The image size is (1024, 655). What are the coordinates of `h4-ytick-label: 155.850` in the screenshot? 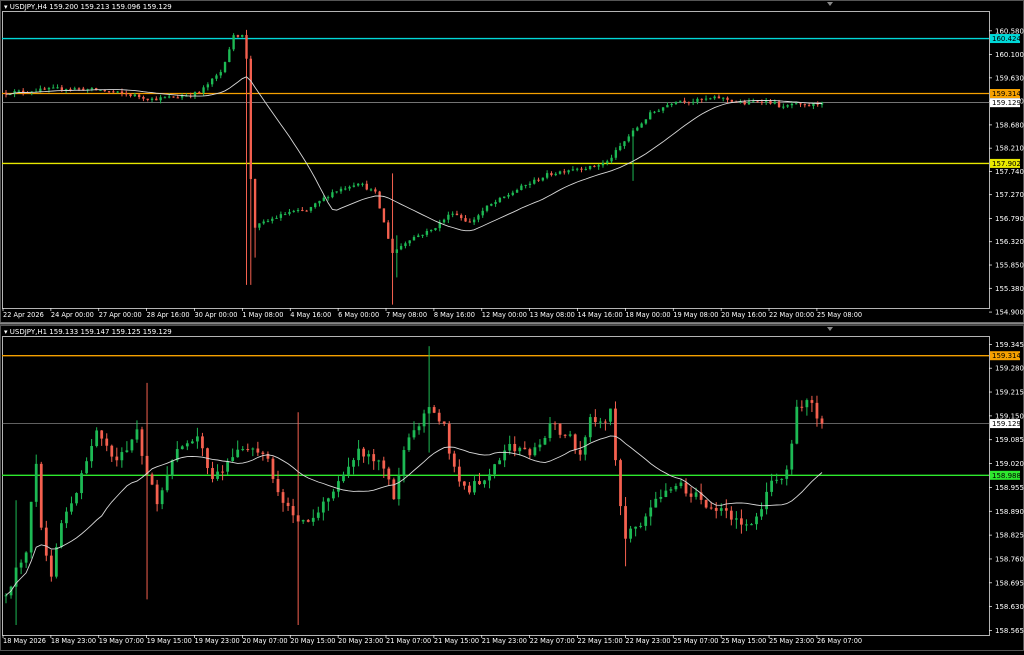 It's located at (1009, 266).